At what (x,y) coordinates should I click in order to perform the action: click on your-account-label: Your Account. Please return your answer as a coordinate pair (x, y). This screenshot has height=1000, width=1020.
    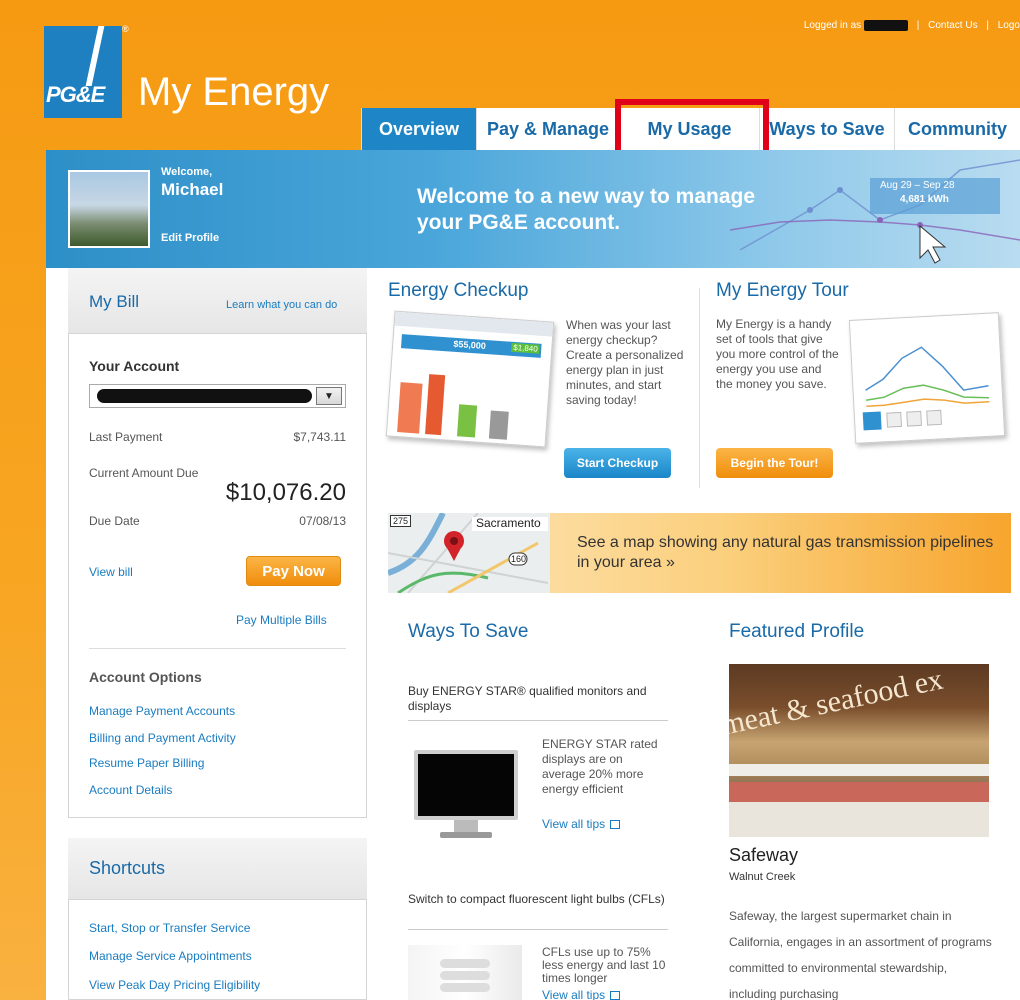
    Looking at the image, I should click on (134, 366).